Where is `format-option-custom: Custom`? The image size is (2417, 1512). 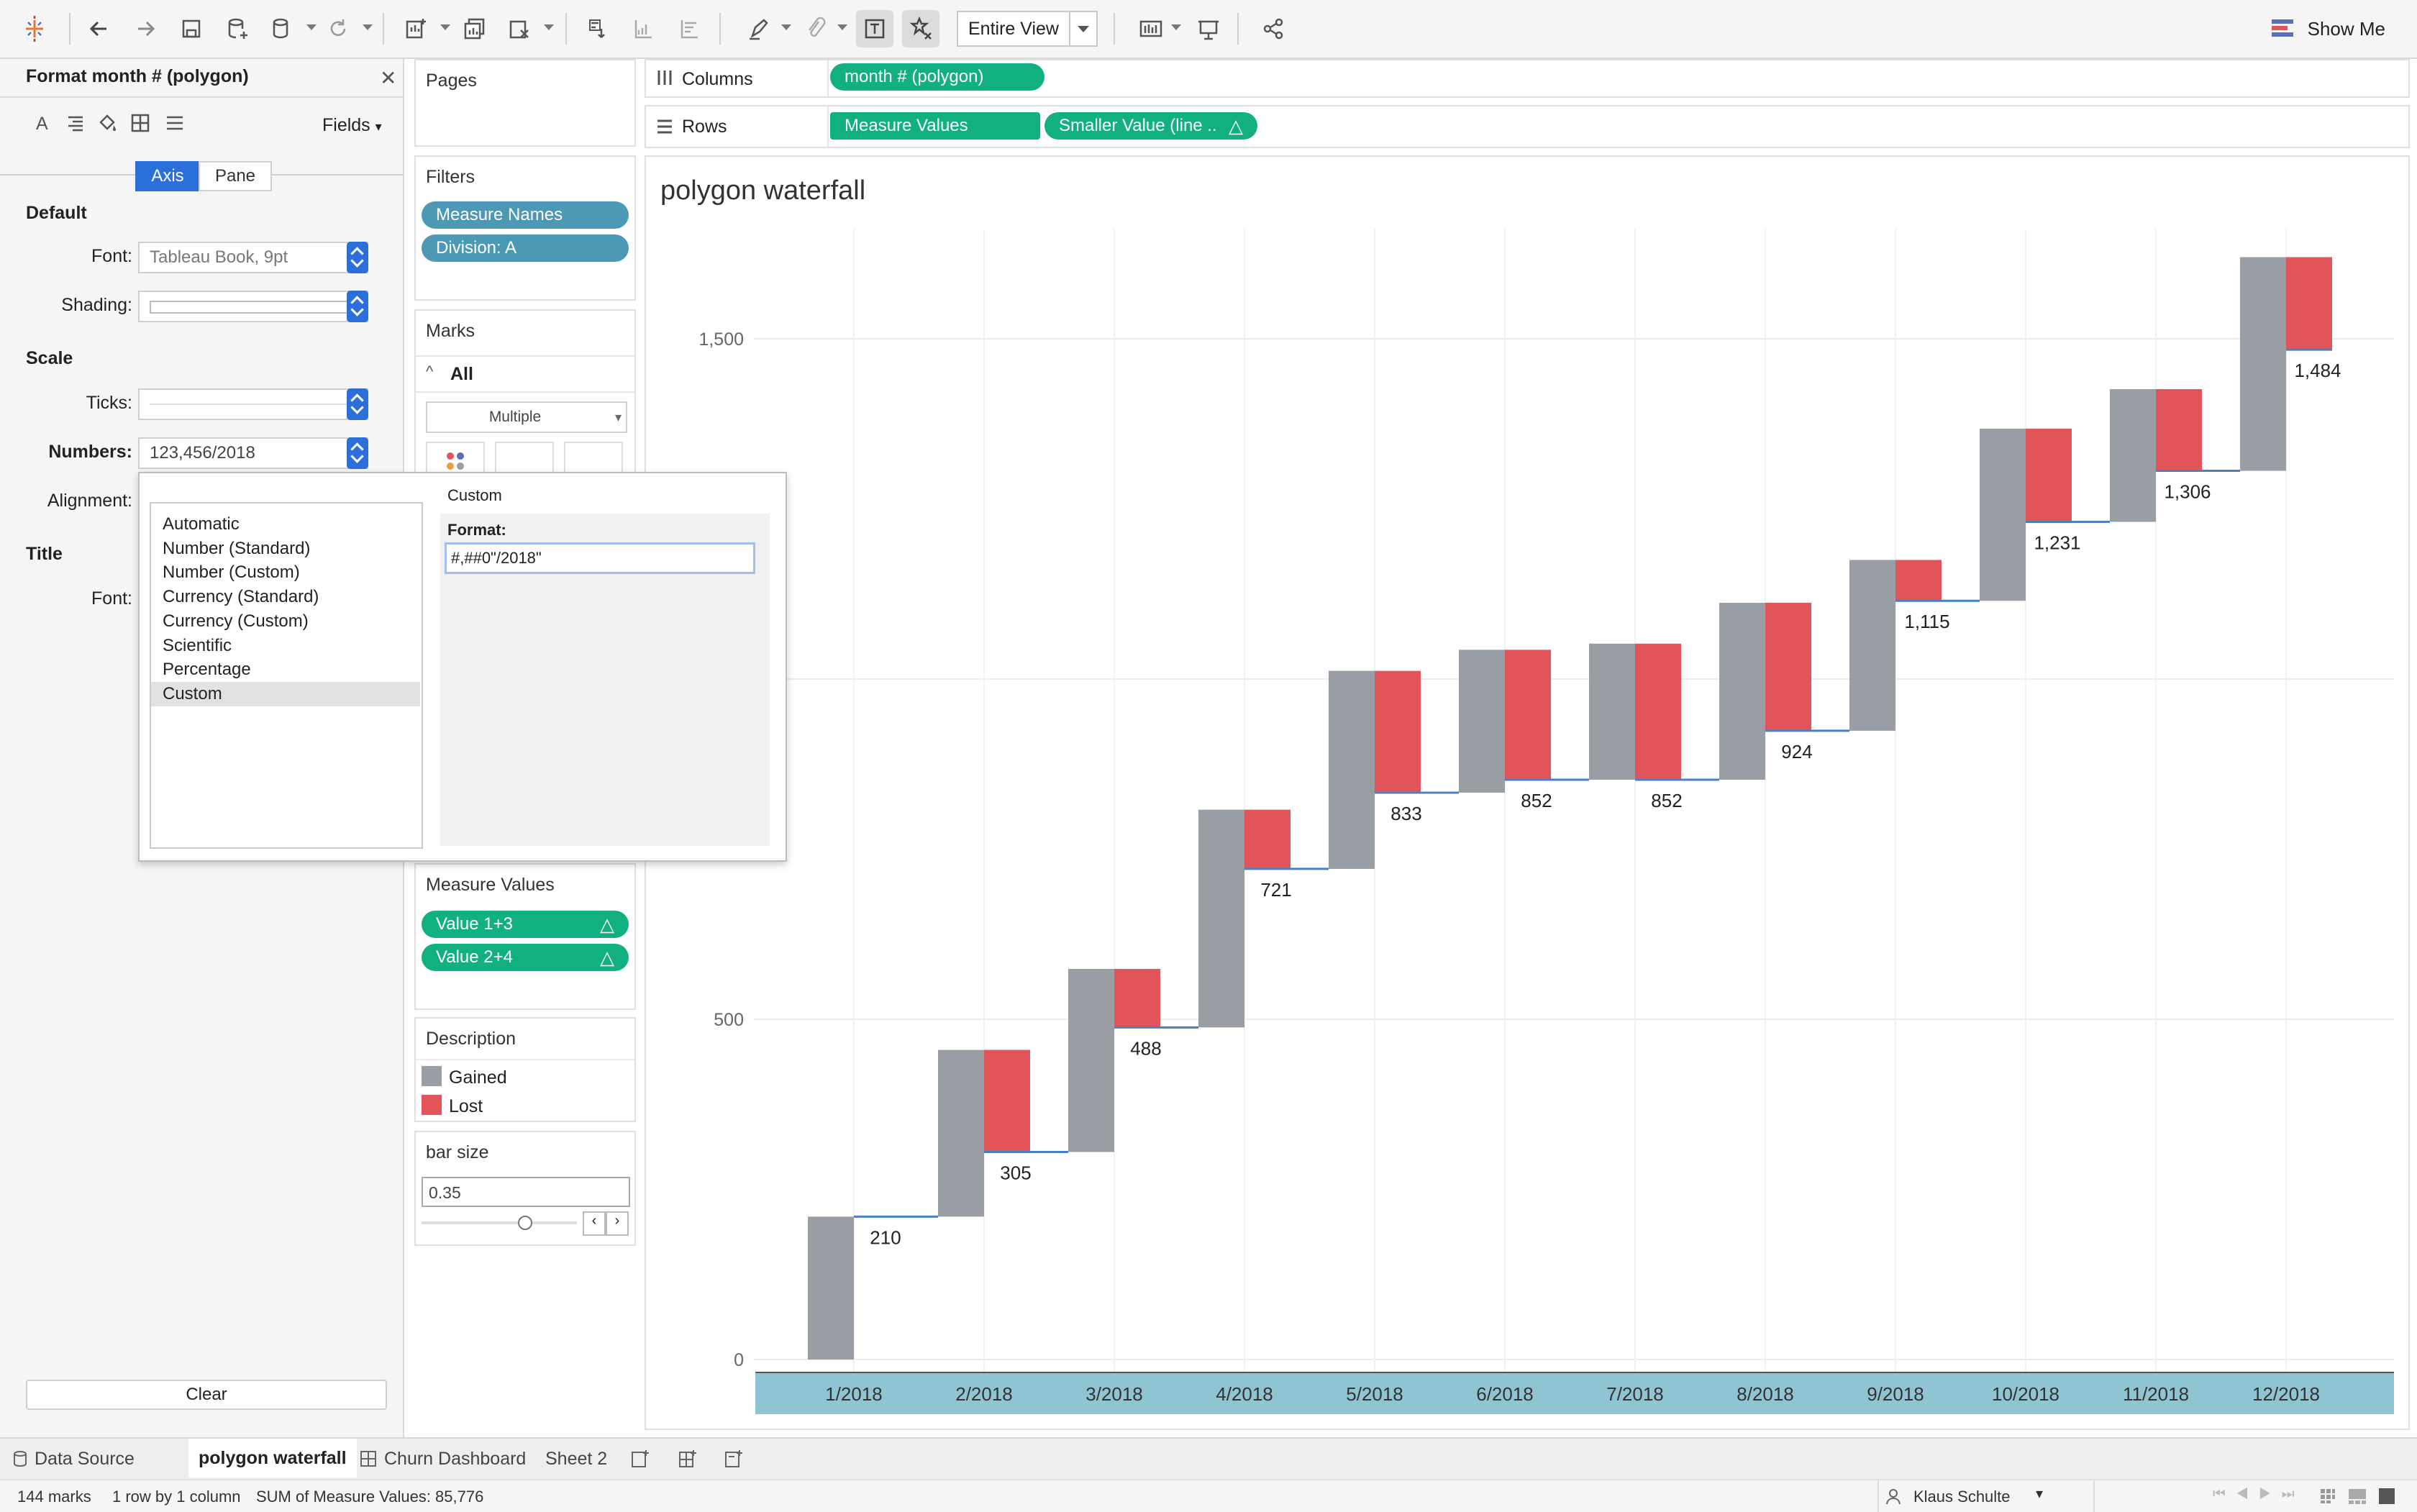 format-option-custom: Custom is located at coordinates (285, 693).